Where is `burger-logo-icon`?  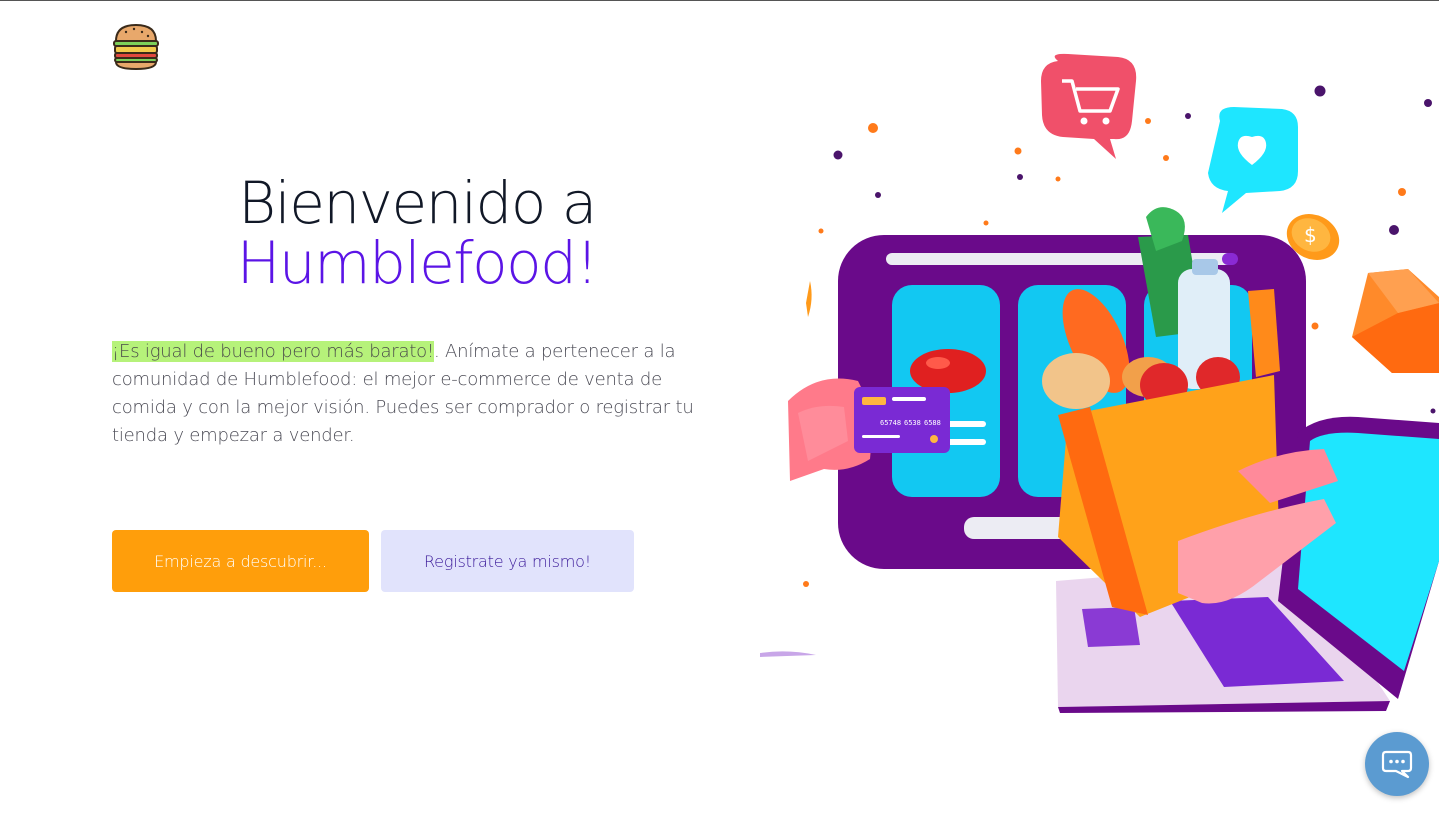
burger-logo-icon is located at coordinates (136, 46).